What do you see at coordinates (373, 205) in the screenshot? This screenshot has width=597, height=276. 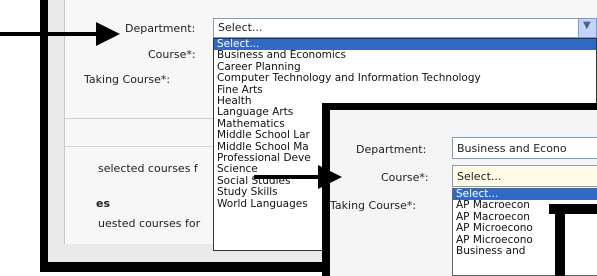 I see `front-taking-course-label: Taking Course*:` at bounding box center [373, 205].